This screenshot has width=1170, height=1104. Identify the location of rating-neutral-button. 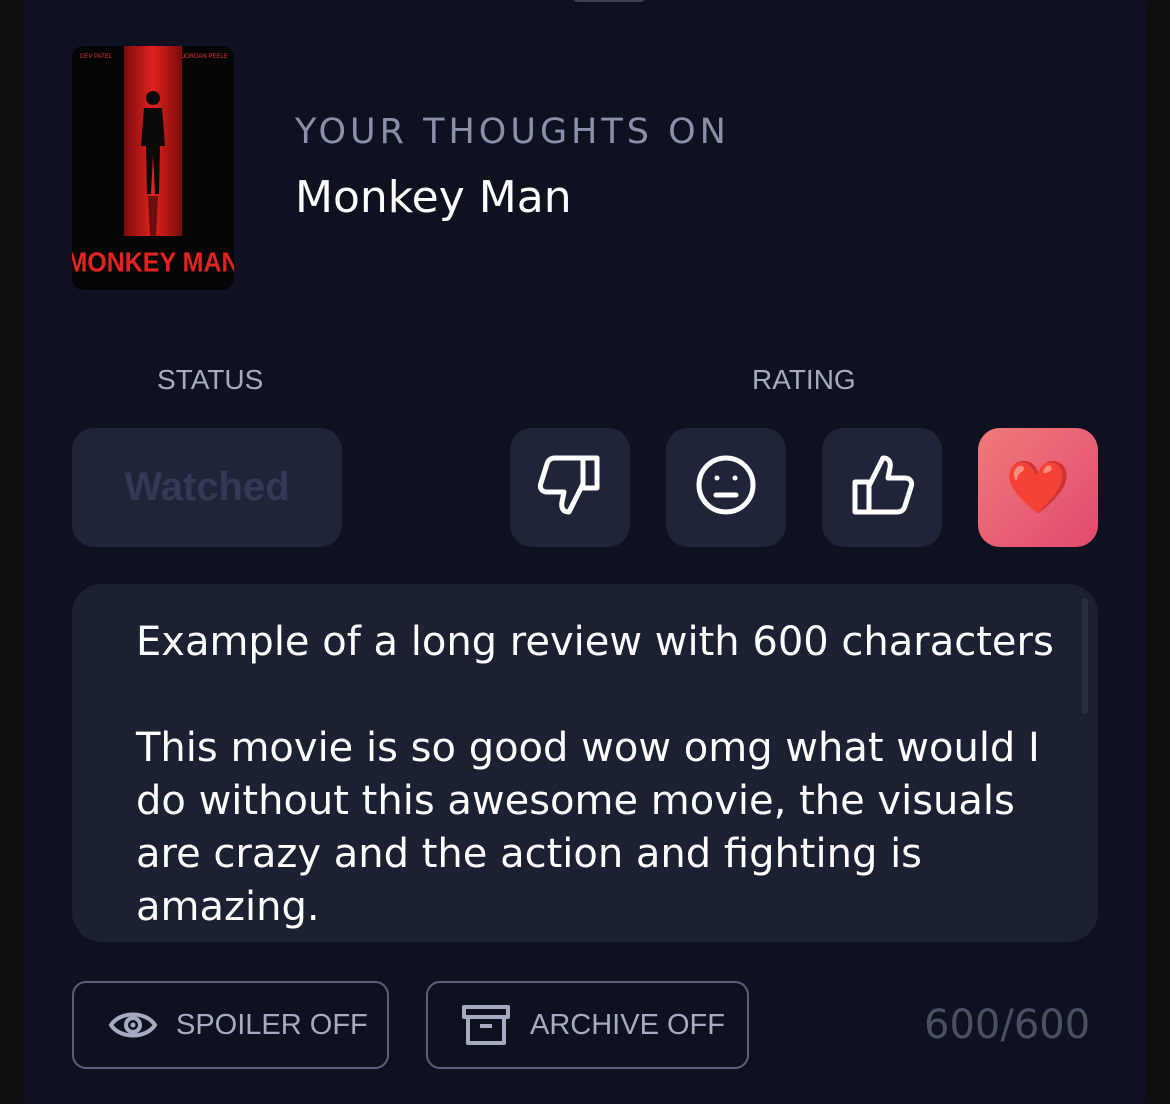
(726, 487).